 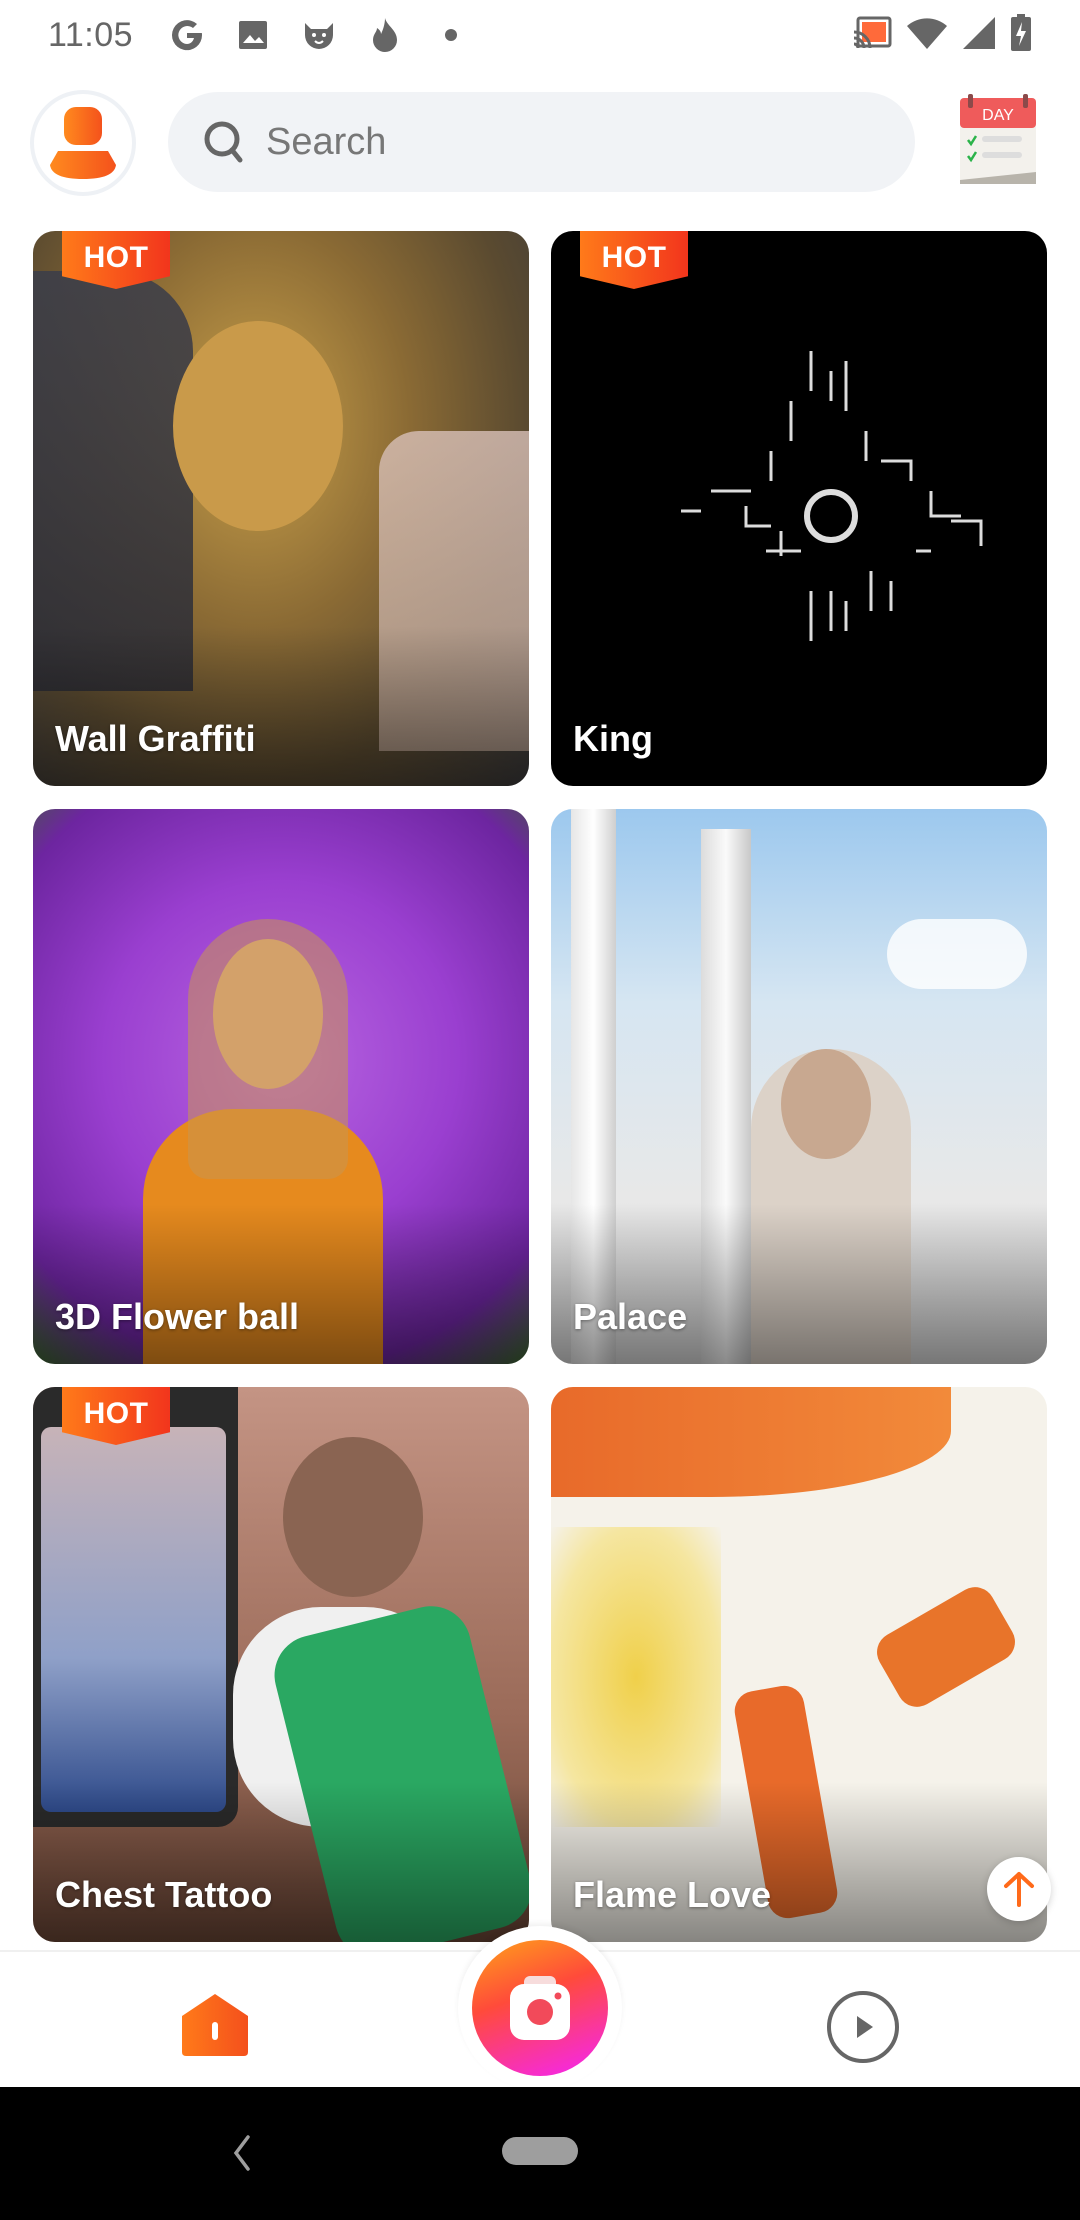 I want to click on card-title: Wall Graffiti, so click(x=155, y=738).